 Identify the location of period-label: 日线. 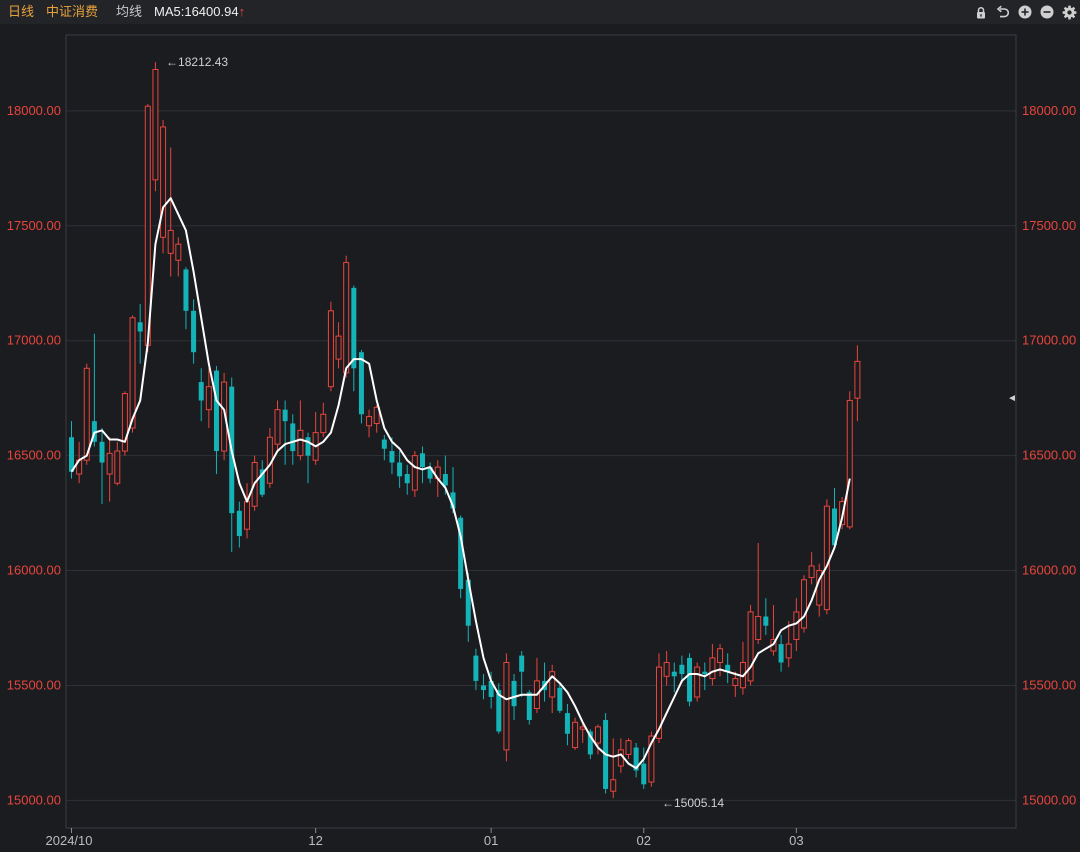
(21, 12).